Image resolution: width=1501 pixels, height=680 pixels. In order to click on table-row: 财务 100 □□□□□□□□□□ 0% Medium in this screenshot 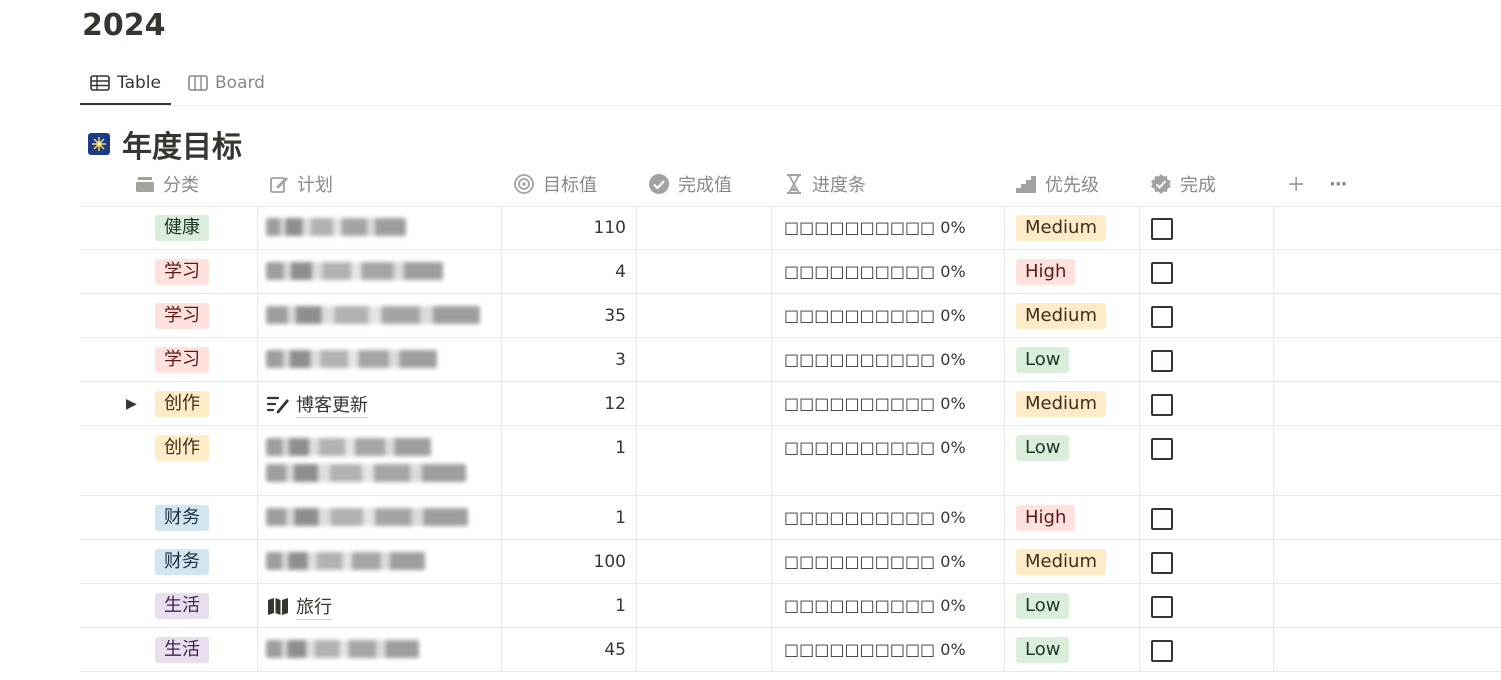, I will do `click(790, 562)`.